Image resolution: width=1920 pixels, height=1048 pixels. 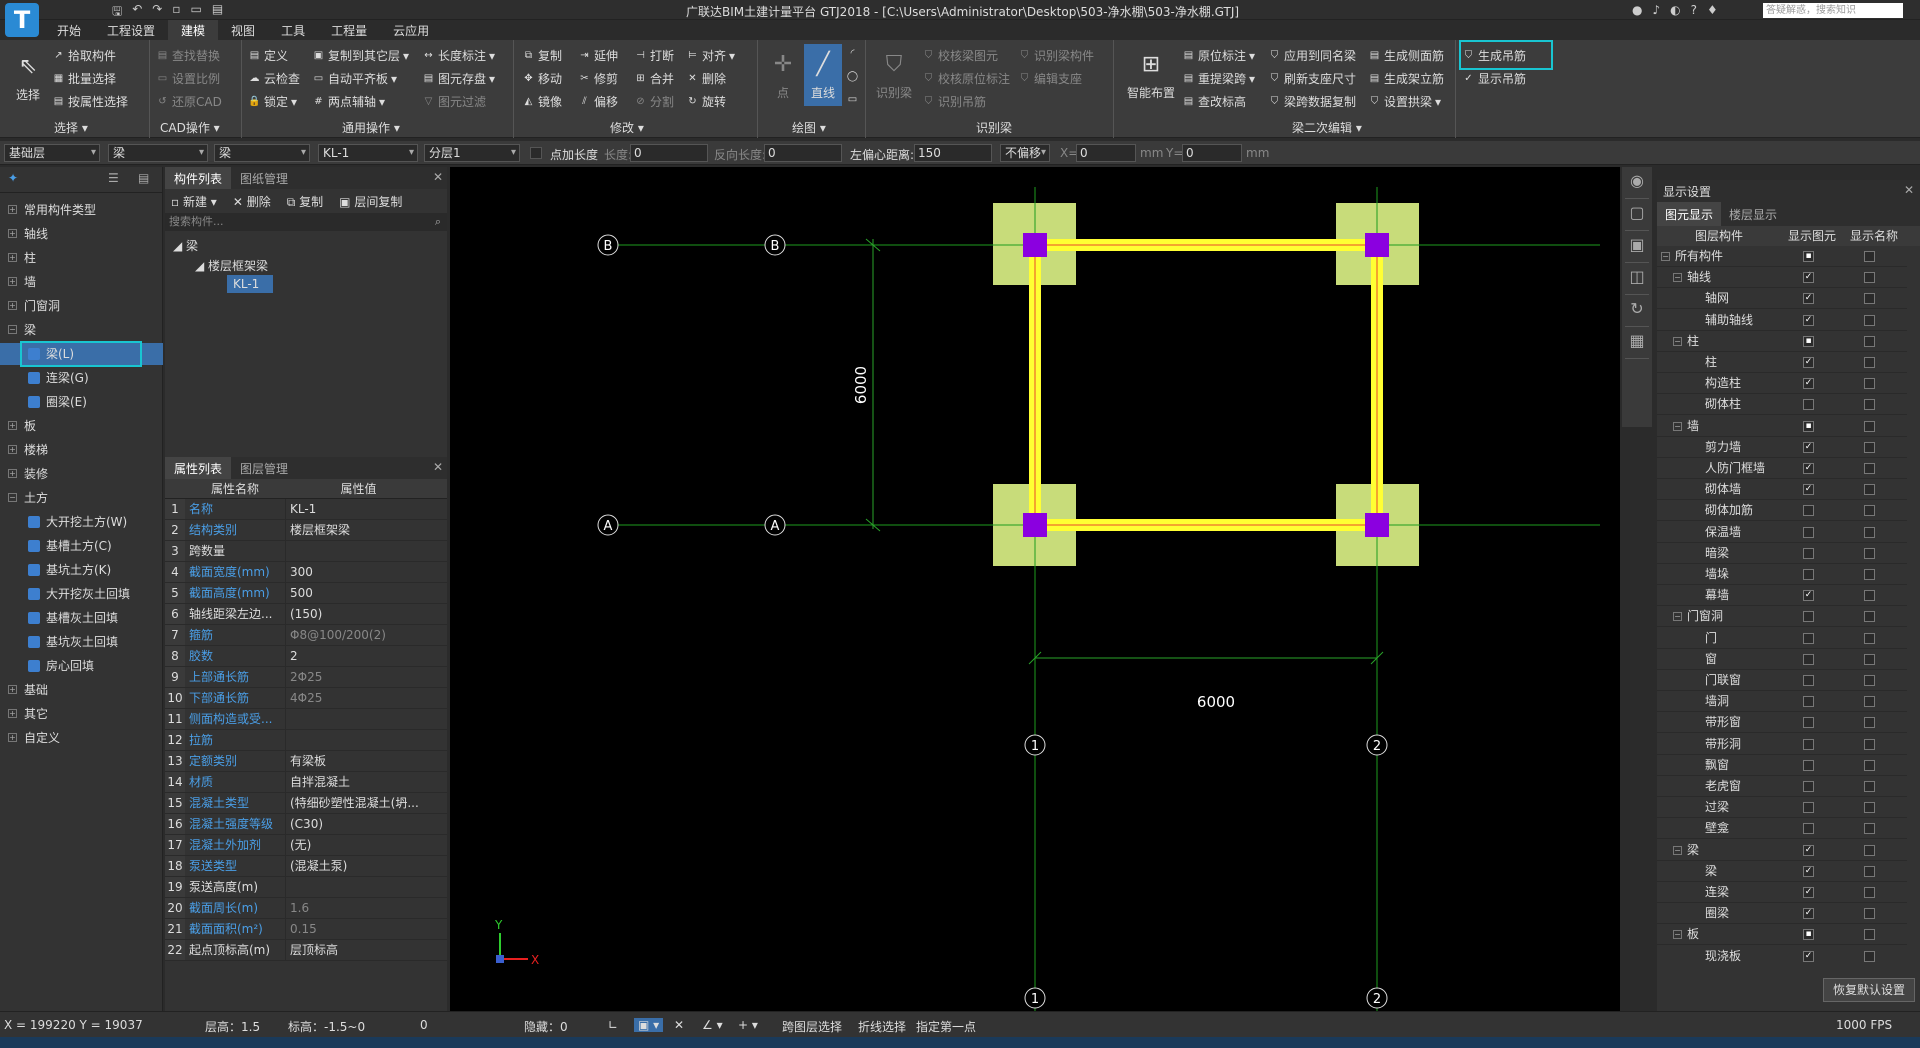 I want to click on display-row: 构造柱 ✓, so click(x=1782, y=384).